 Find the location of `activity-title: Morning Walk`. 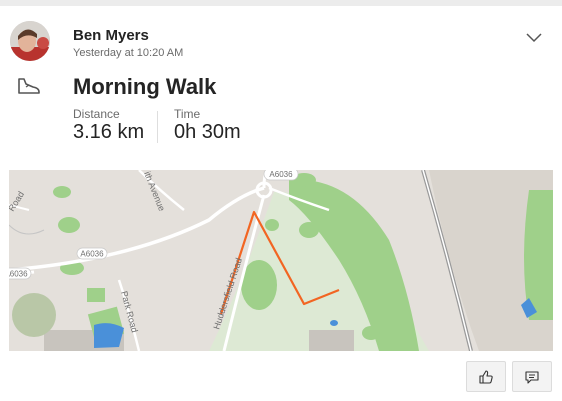

activity-title: Morning Walk is located at coordinates (145, 86).